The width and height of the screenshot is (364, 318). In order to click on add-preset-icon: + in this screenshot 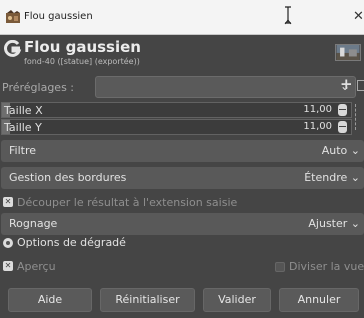, I will do `click(346, 84)`.